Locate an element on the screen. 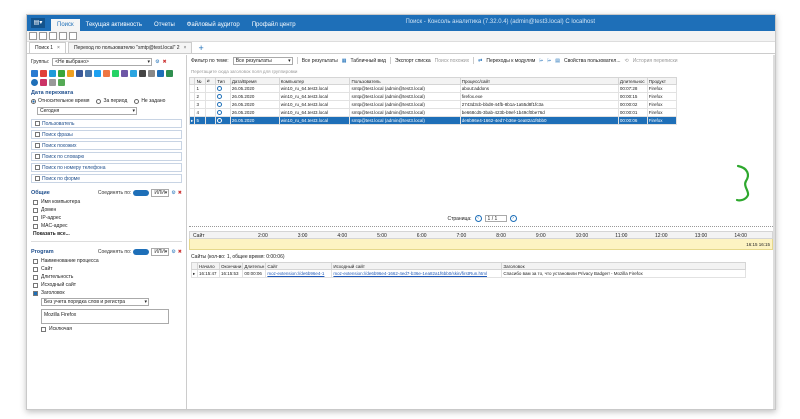  check-site: Сайт is located at coordinates (107, 269).